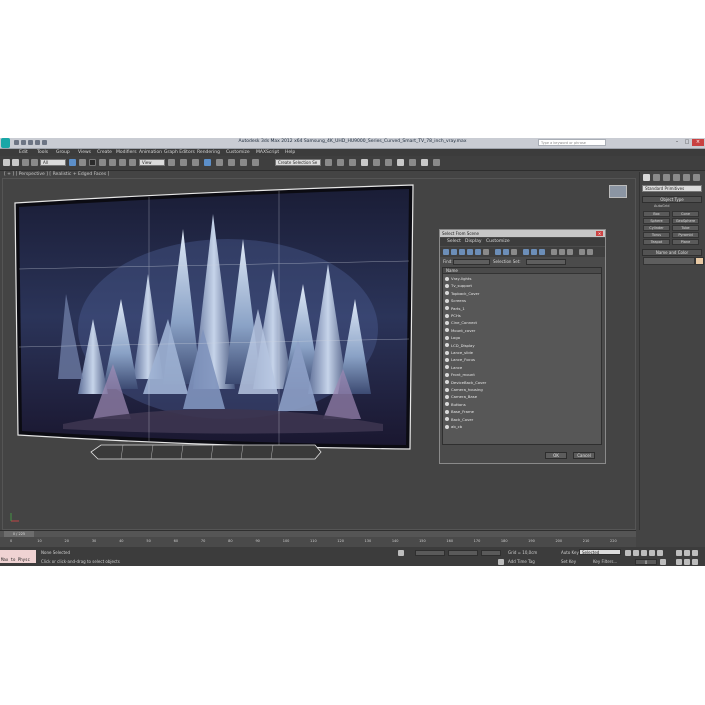  Describe the element at coordinates (23, 152) in the screenshot. I see `menu-edit: Edit` at that location.